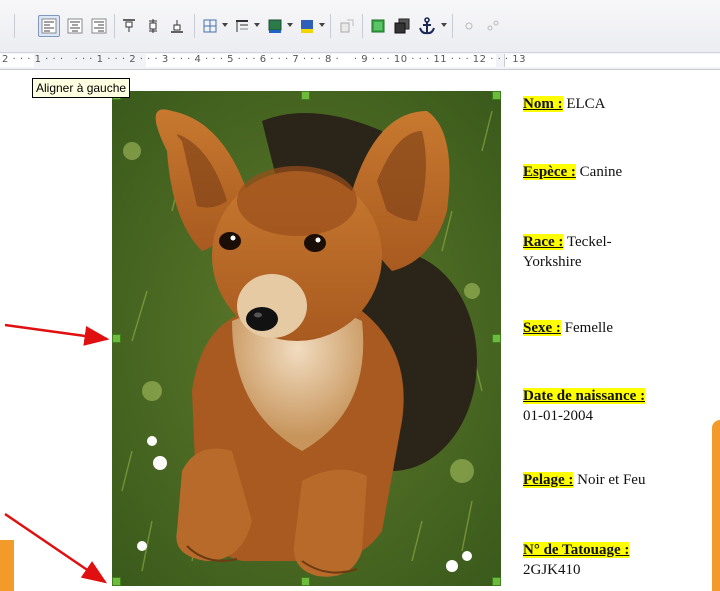  I want to click on tooltip: Aligner à gauche, so click(81, 88).